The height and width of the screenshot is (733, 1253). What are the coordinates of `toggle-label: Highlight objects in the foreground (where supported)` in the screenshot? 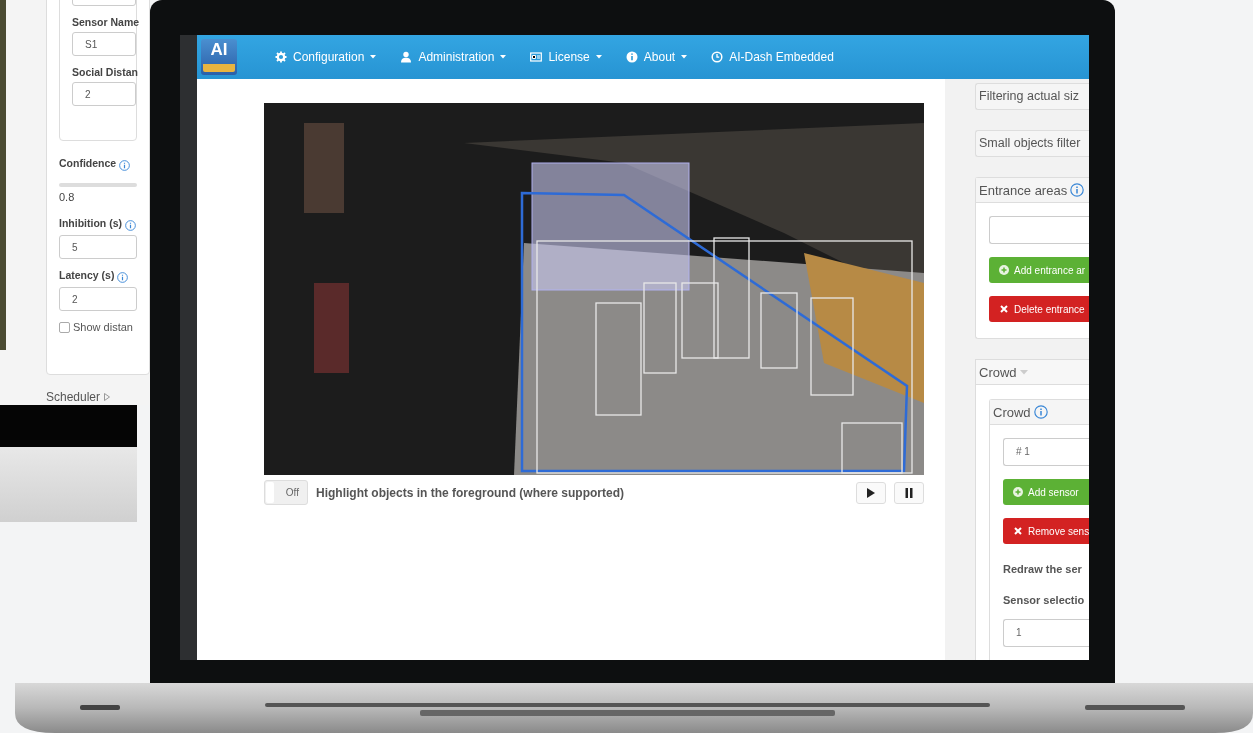 It's located at (470, 492).